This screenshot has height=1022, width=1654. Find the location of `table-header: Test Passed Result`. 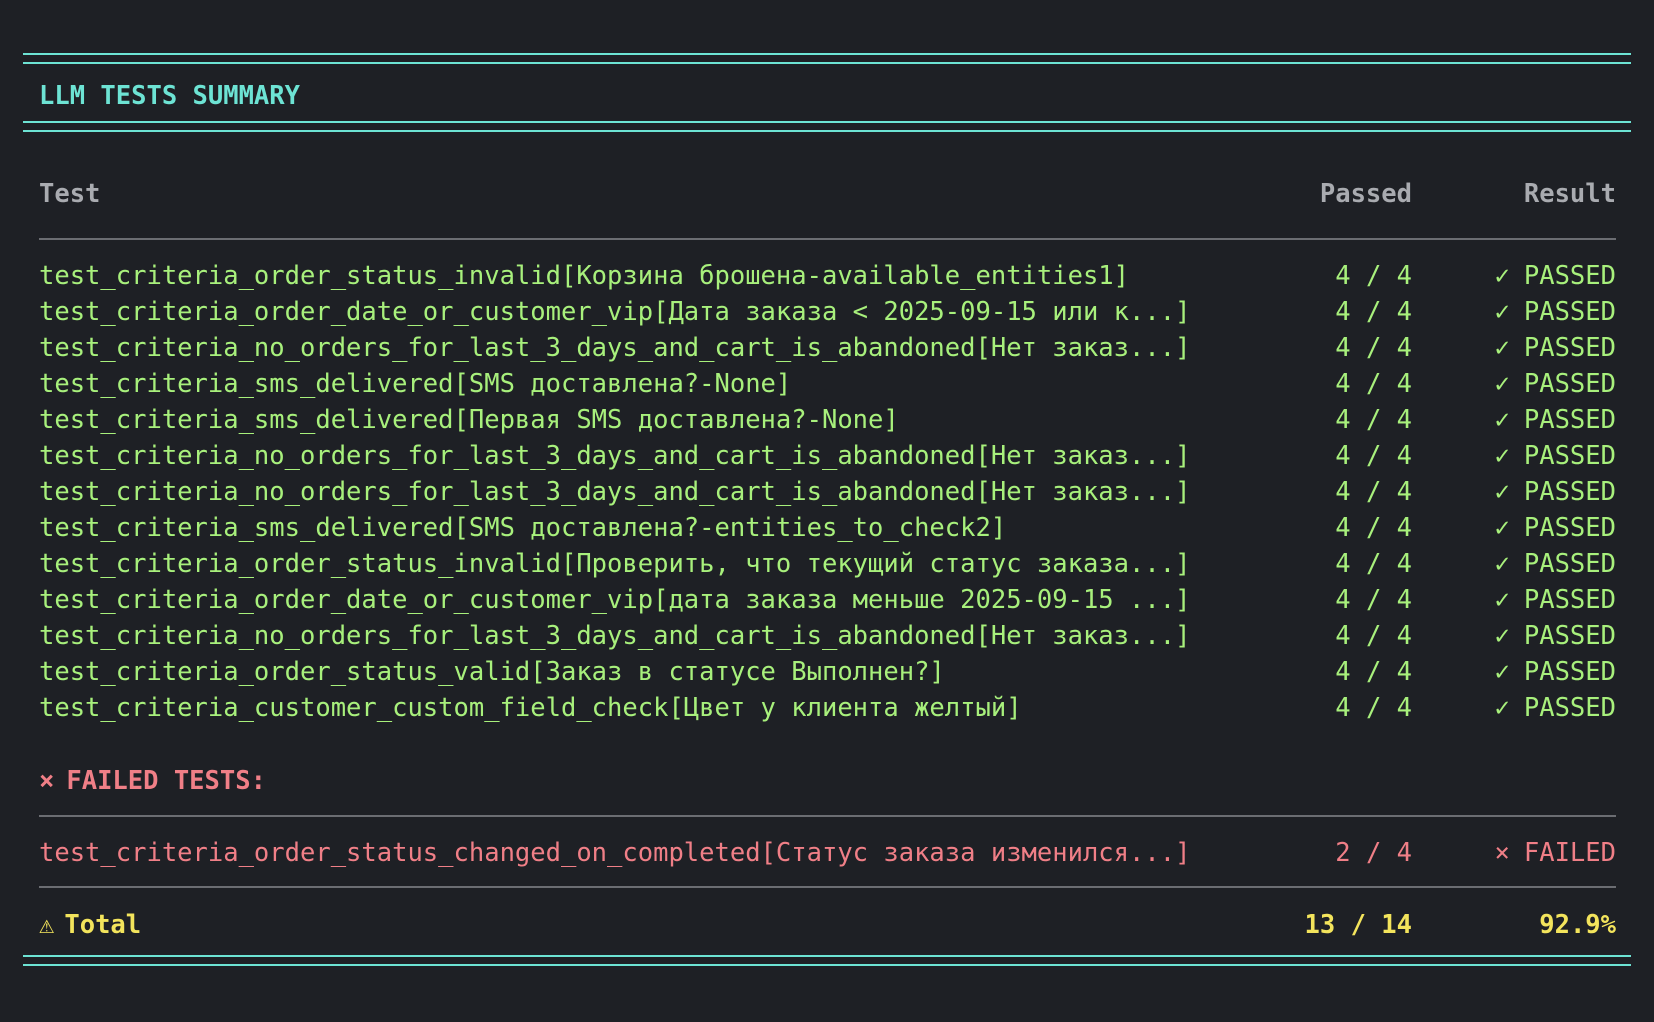

table-header: Test Passed Result is located at coordinates (827, 194).